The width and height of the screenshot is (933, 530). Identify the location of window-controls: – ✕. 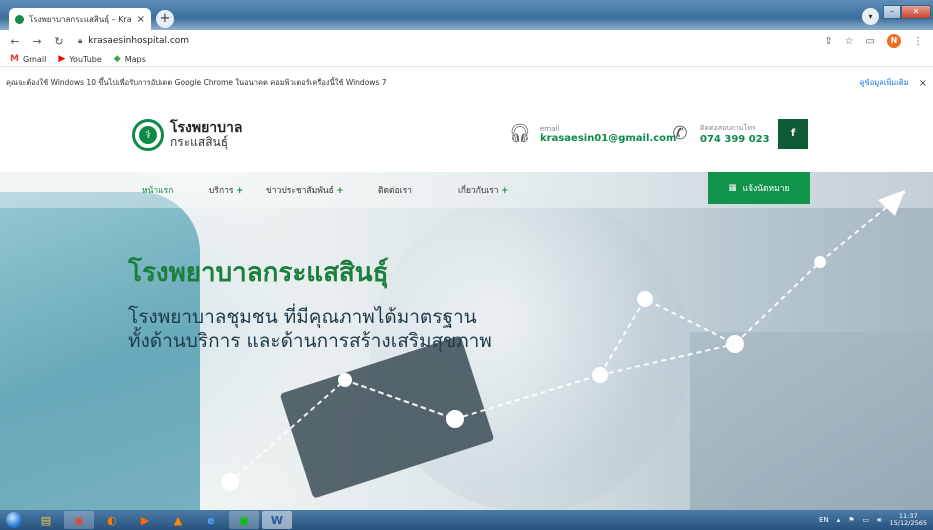
(907, 12).